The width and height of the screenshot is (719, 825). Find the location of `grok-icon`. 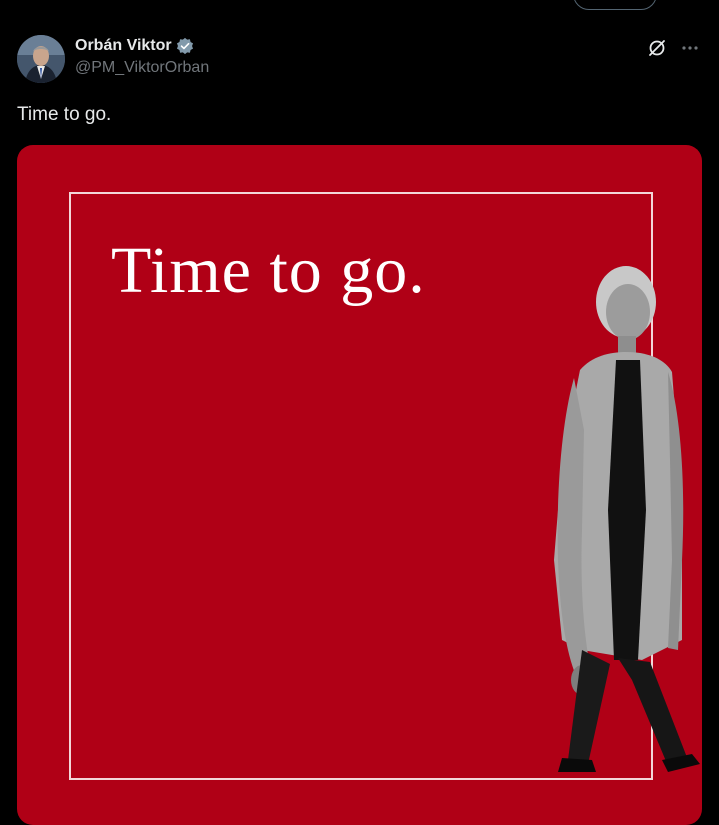

grok-icon is located at coordinates (657, 48).